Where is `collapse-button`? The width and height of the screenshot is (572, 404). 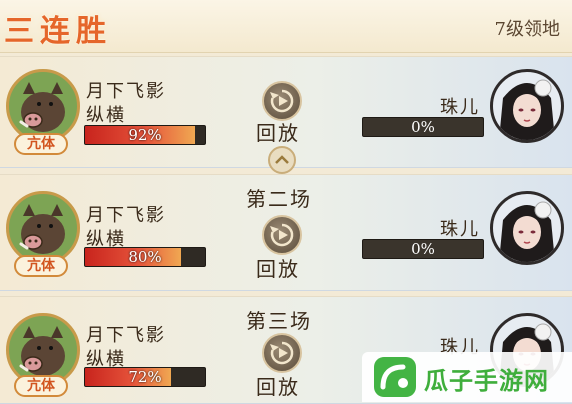
collapse-button is located at coordinates (282, 160).